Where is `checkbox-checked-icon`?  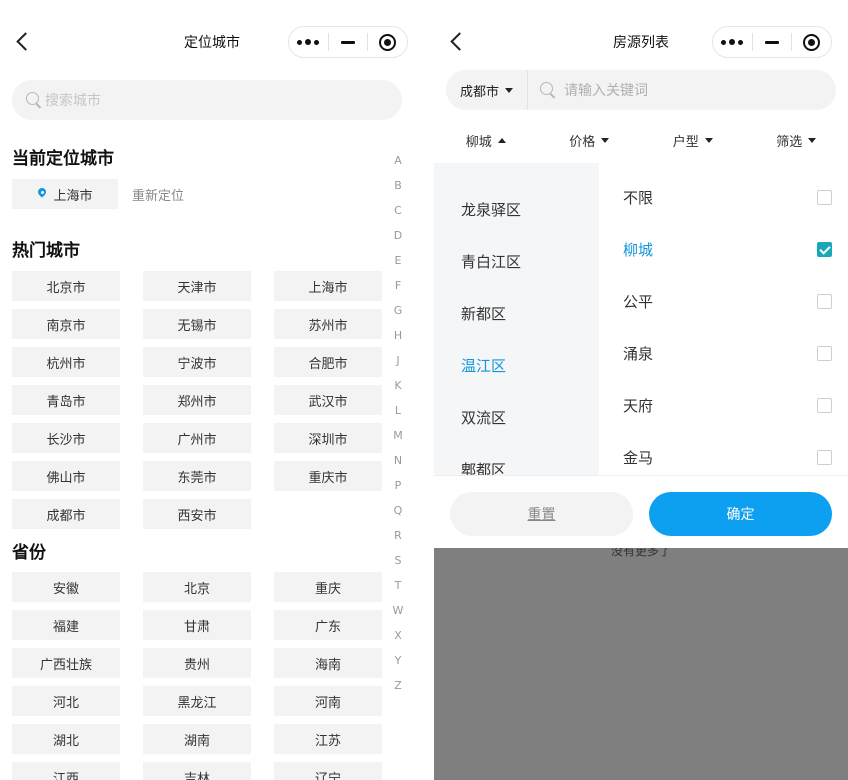
checkbox-checked-icon is located at coordinates (824, 249).